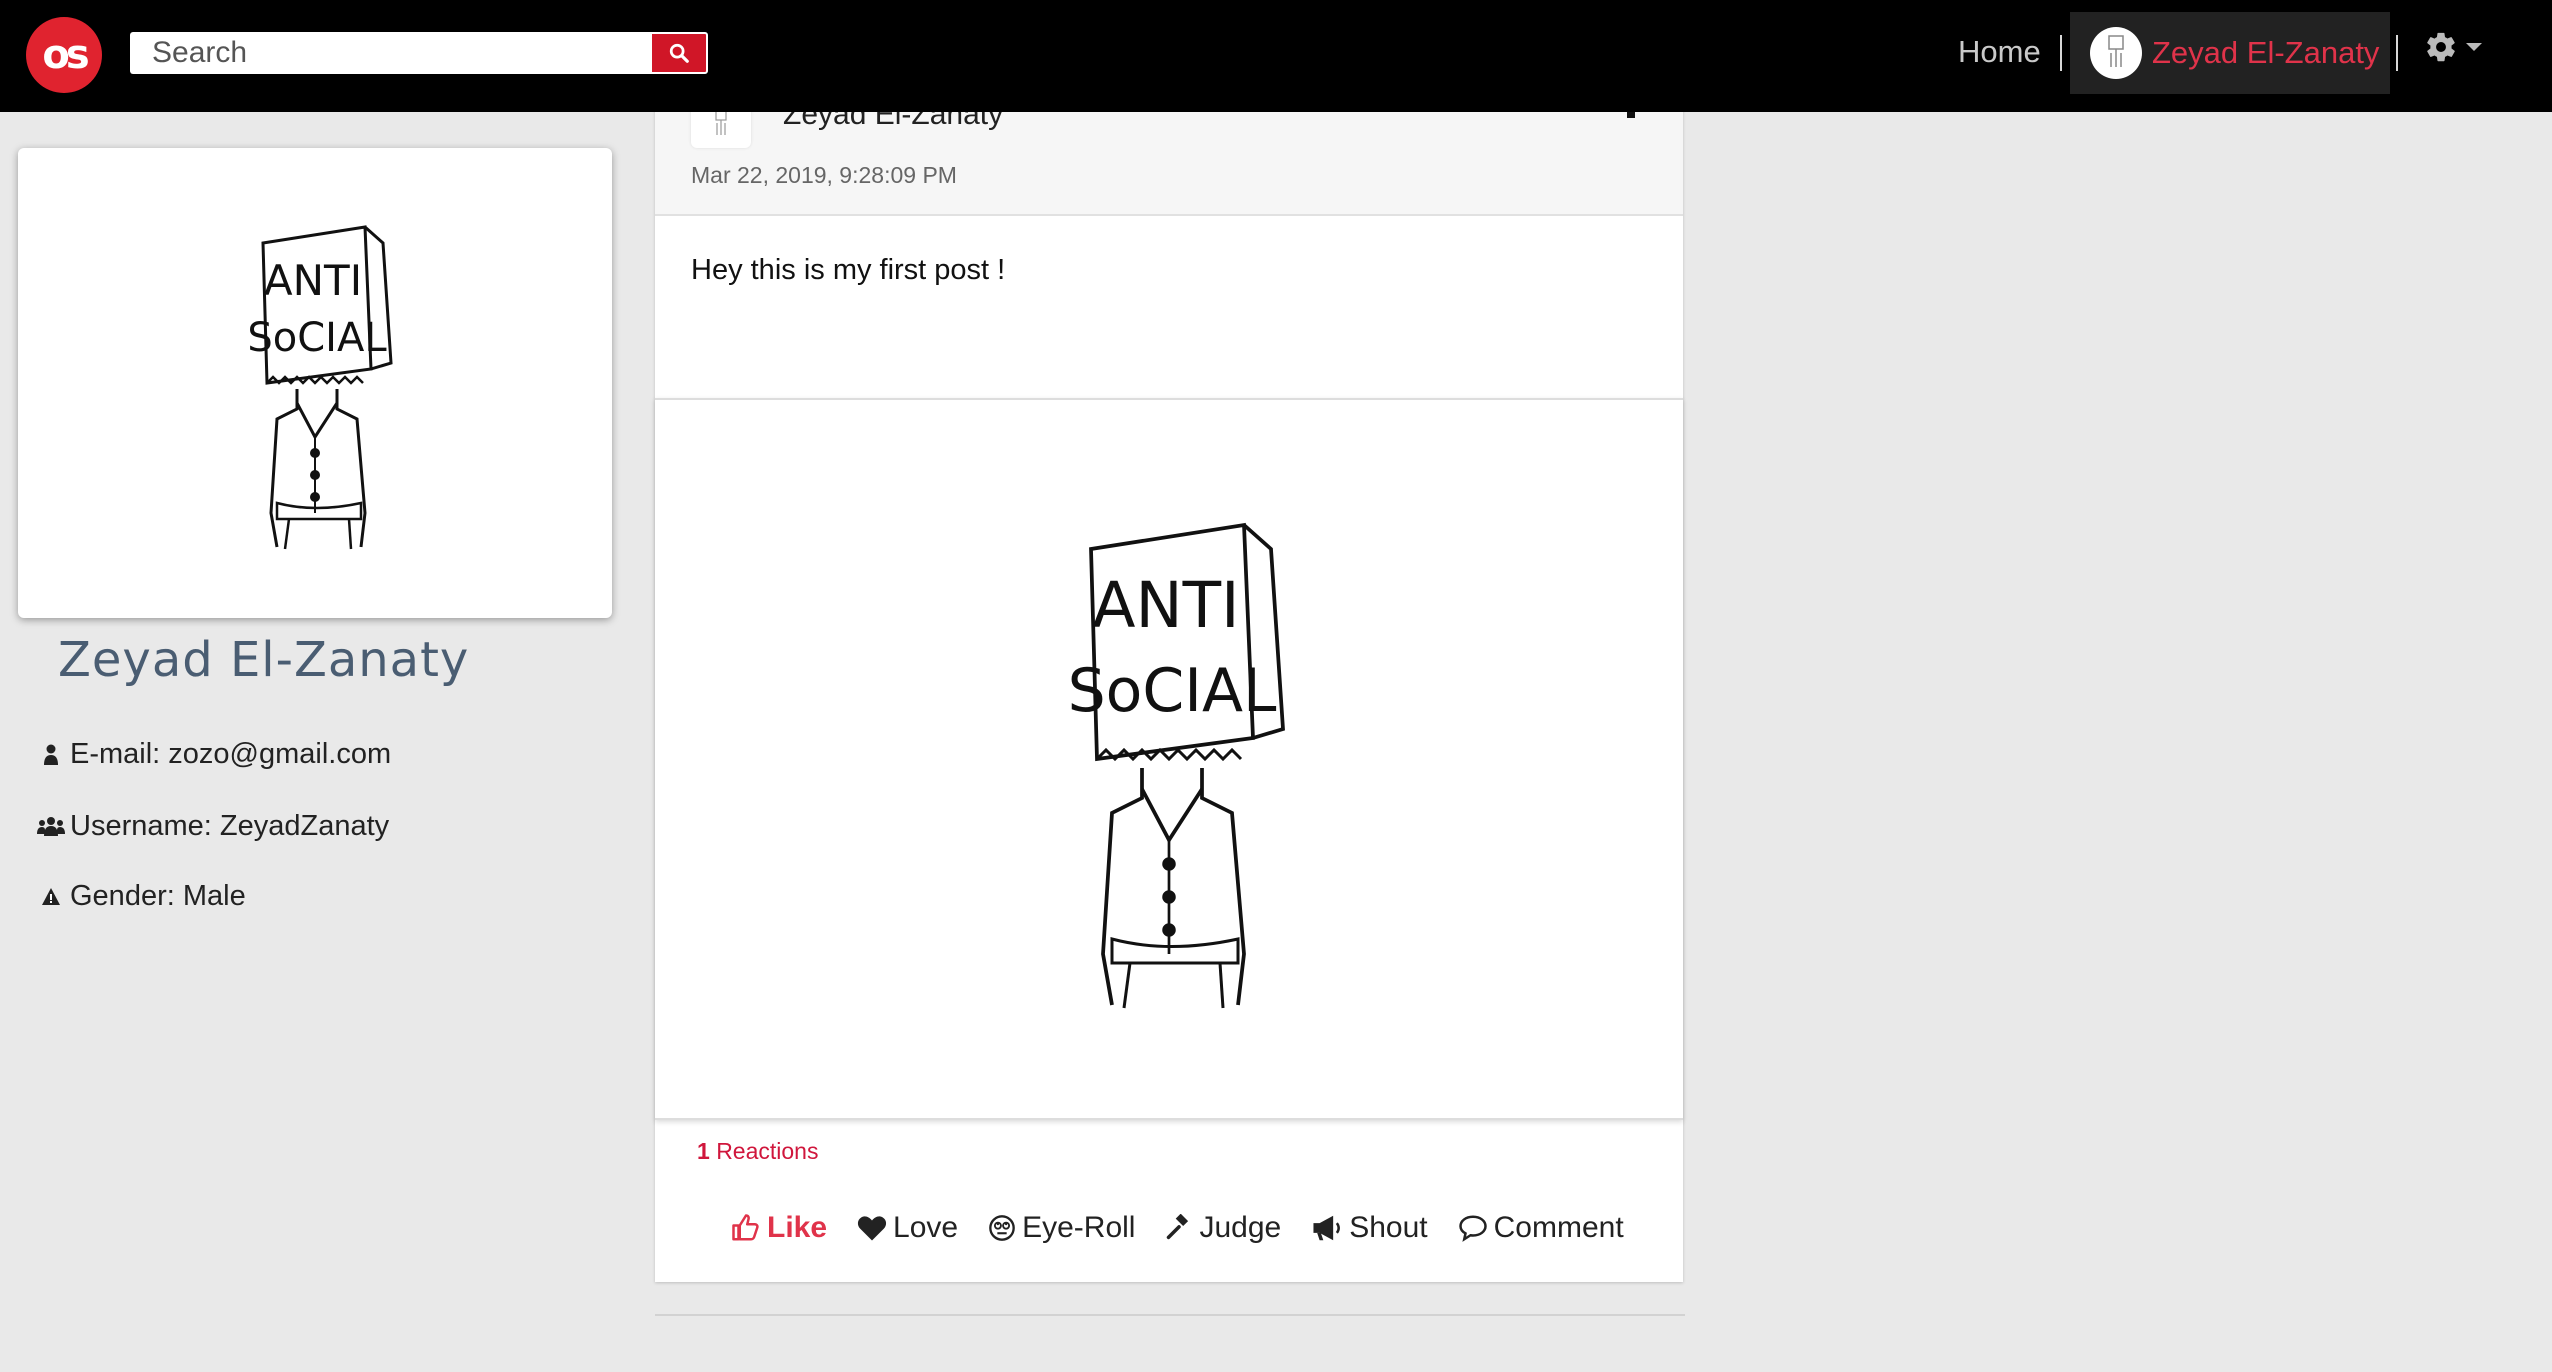 The image size is (2552, 1372). Describe the element at coordinates (158, 896) in the screenshot. I see `profile-gender-text: Gender: Male` at that location.